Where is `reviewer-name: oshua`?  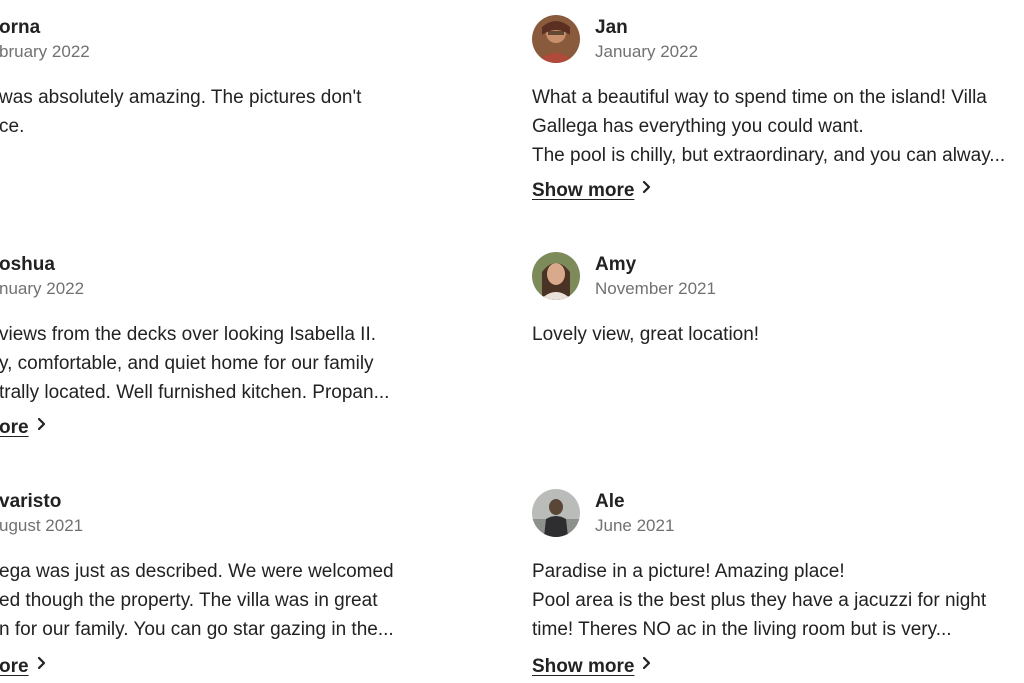
reviewer-name: oshua is located at coordinates (27, 264).